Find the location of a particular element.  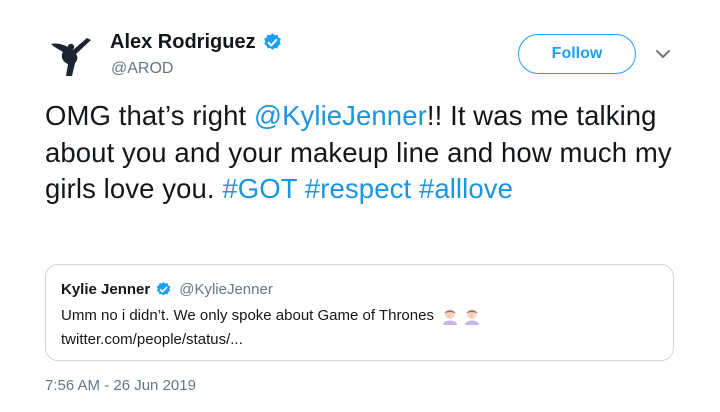

author-name-text: Alex Rodriguez is located at coordinates (183, 42).